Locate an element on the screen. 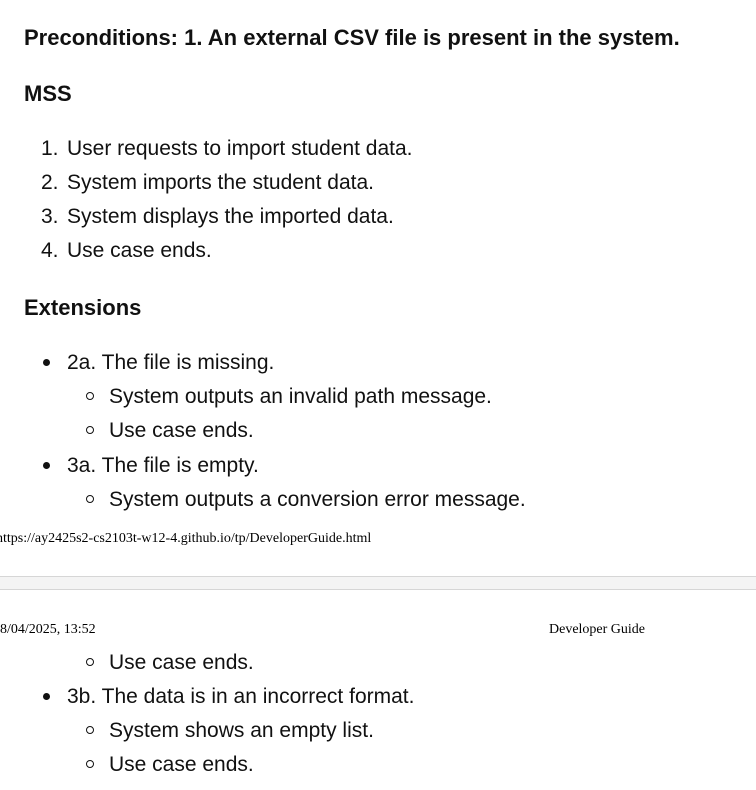 The height and width of the screenshot is (790, 756). extension-3b: 3b. The data is in an incorrect format. is located at coordinates (241, 696).